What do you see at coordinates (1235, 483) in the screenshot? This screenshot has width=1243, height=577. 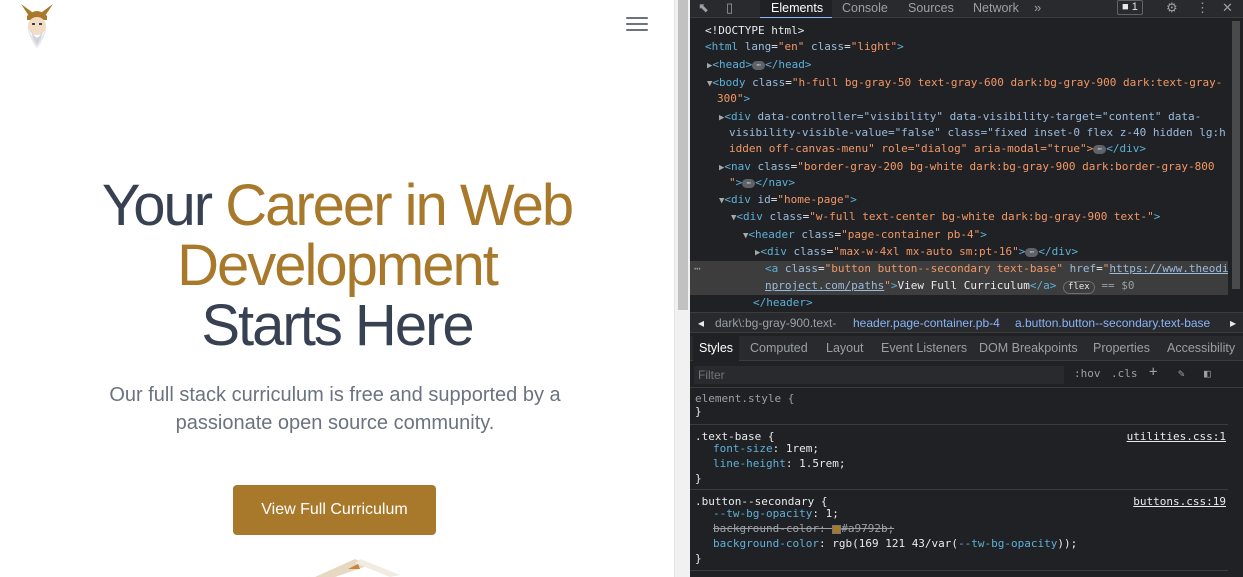 I see `styles-scrollbar` at bounding box center [1235, 483].